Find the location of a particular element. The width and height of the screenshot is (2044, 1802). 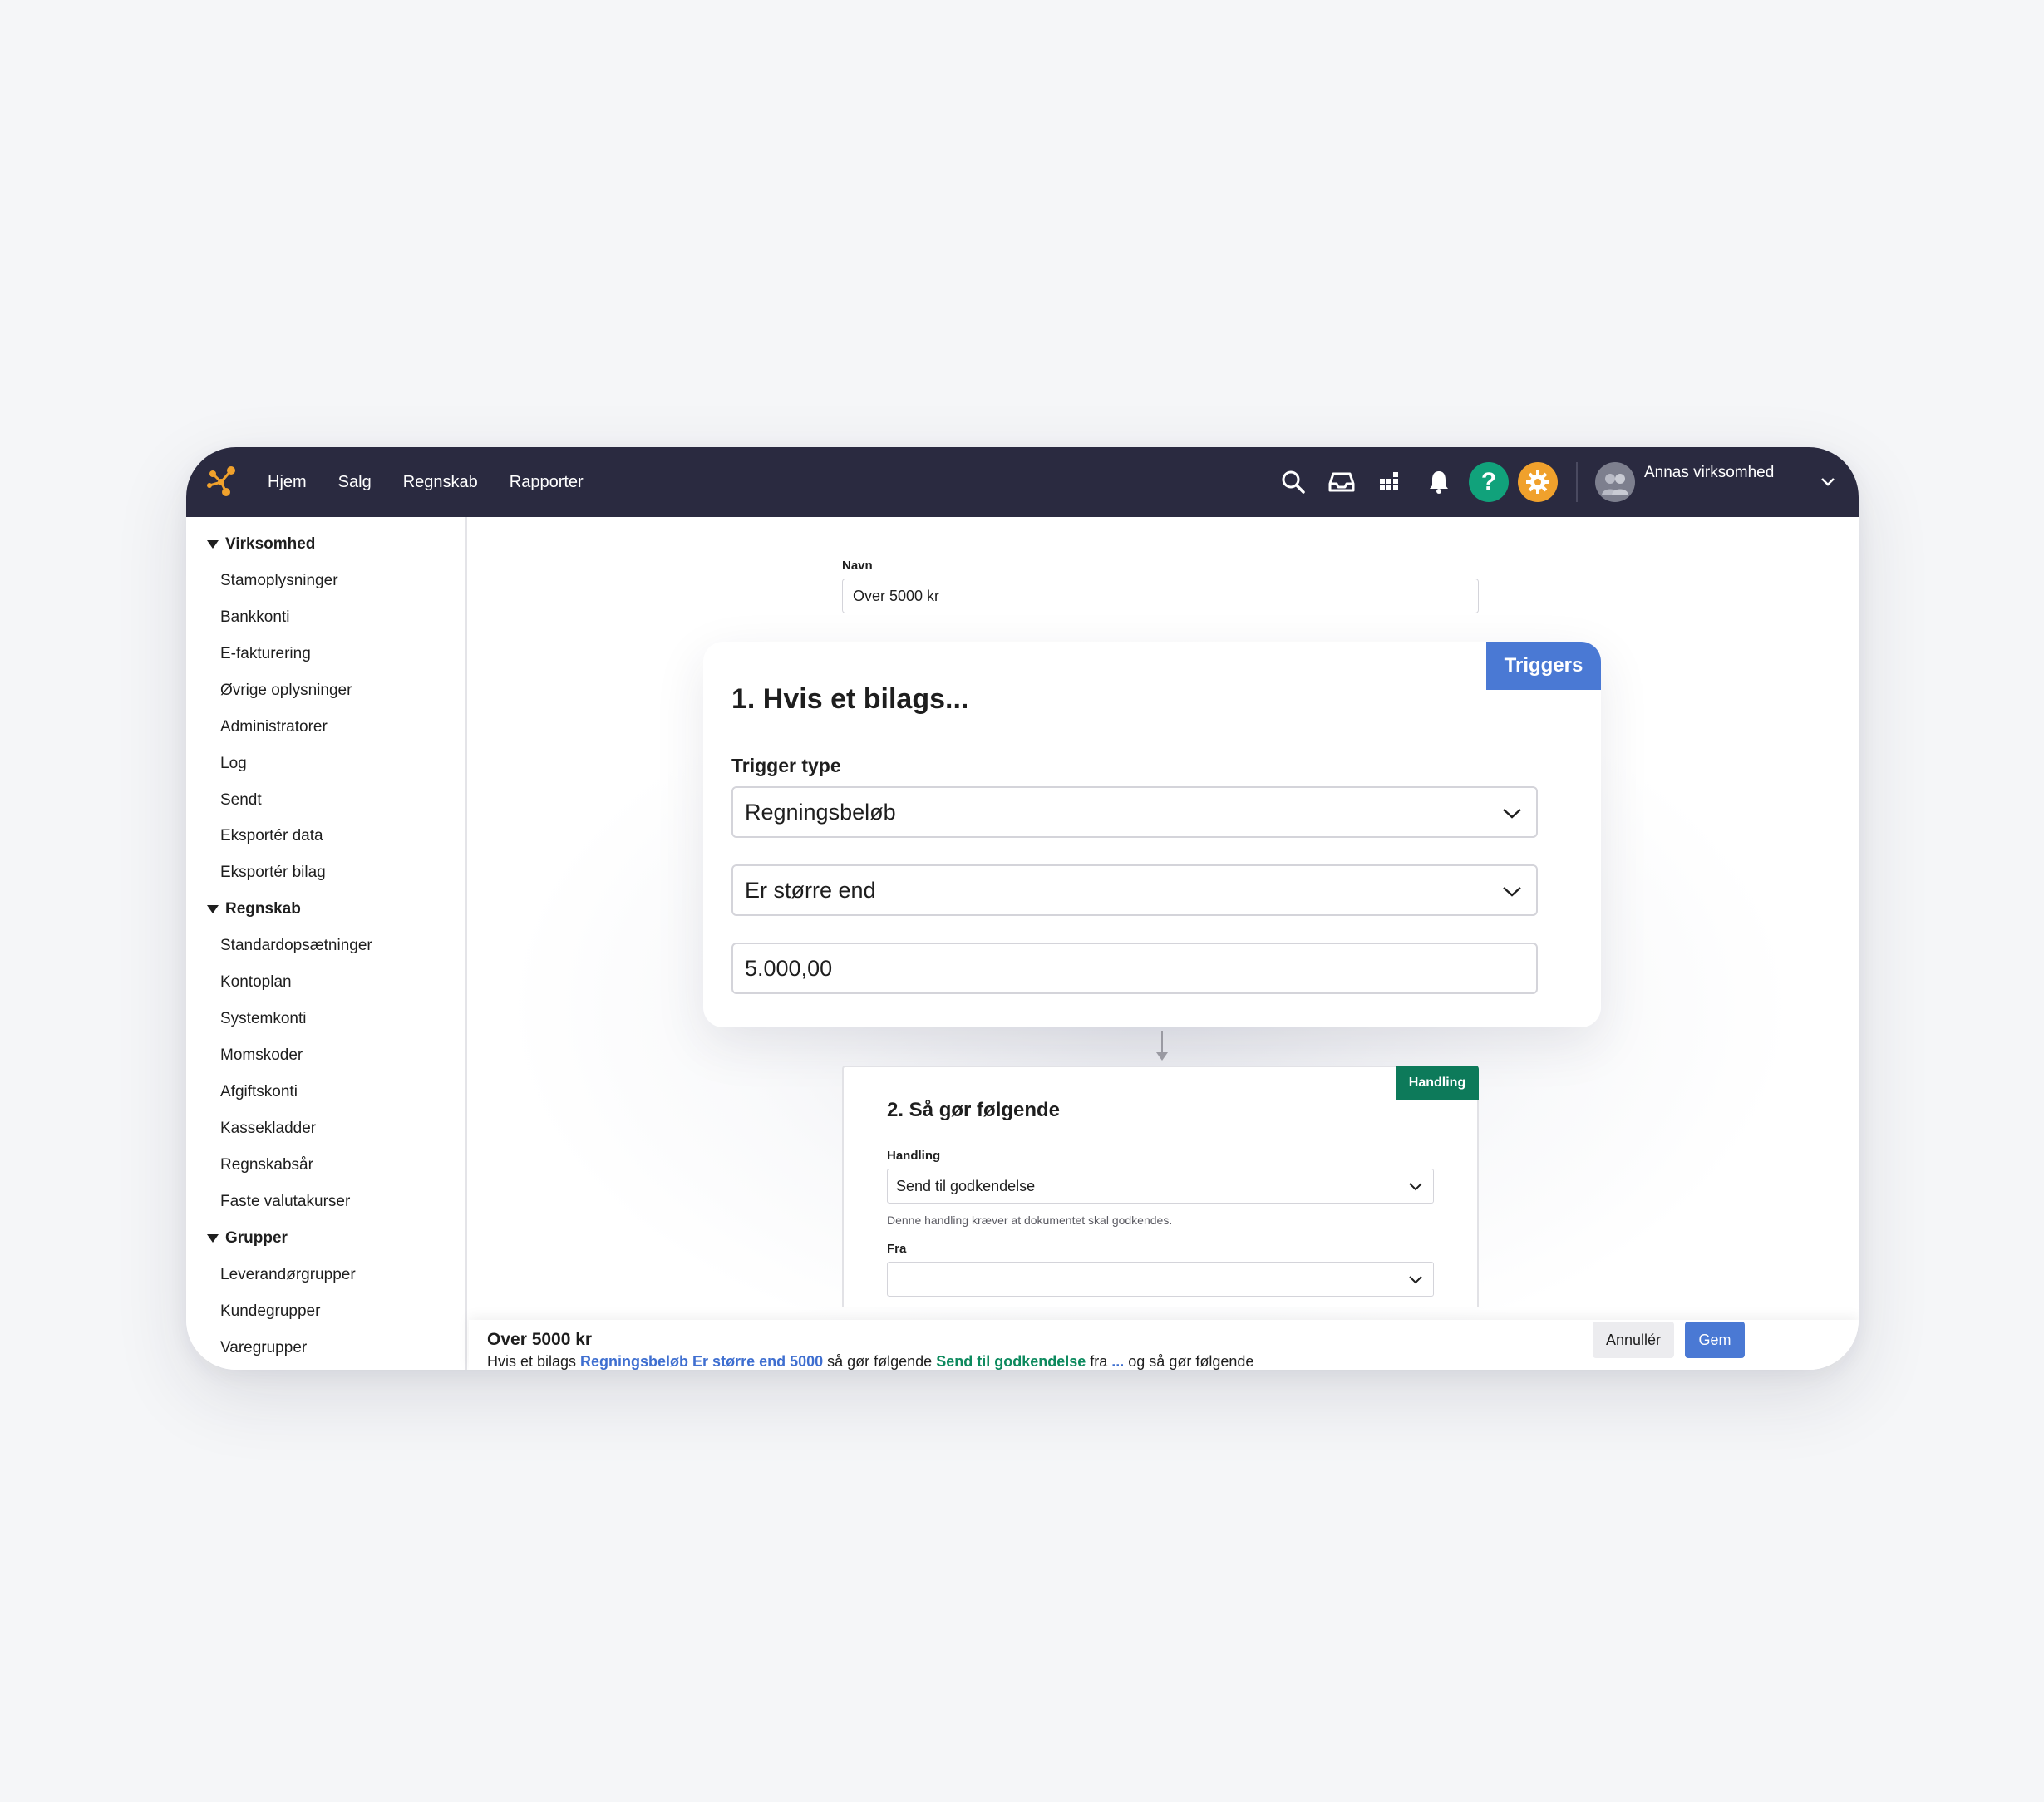

main-nav: Hjem Salg Regnskab Rapporter is located at coordinates (426, 482).